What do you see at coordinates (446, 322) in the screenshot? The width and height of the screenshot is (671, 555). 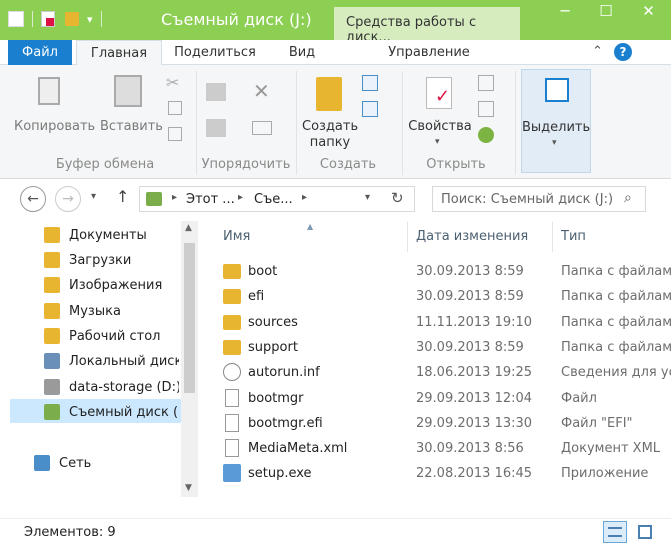 I see `file-row: sources 11.11.2013 19:10 Папка с файлами` at bounding box center [446, 322].